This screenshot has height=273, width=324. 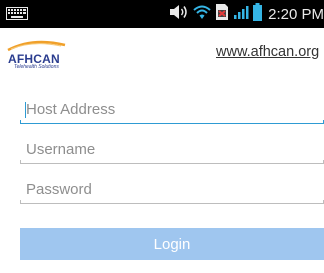 What do you see at coordinates (172, 192) in the screenshot?
I see `password-input: Password` at bounding box center [172, 192].